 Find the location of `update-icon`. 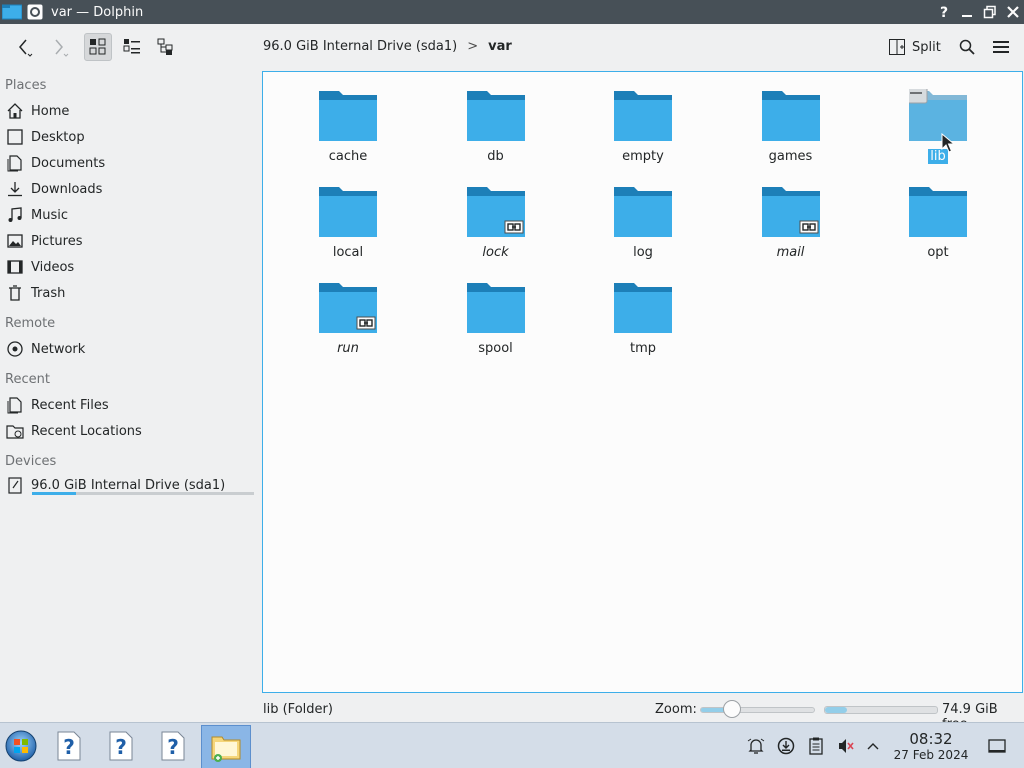

update-icon is located at coordinates (786, 746).